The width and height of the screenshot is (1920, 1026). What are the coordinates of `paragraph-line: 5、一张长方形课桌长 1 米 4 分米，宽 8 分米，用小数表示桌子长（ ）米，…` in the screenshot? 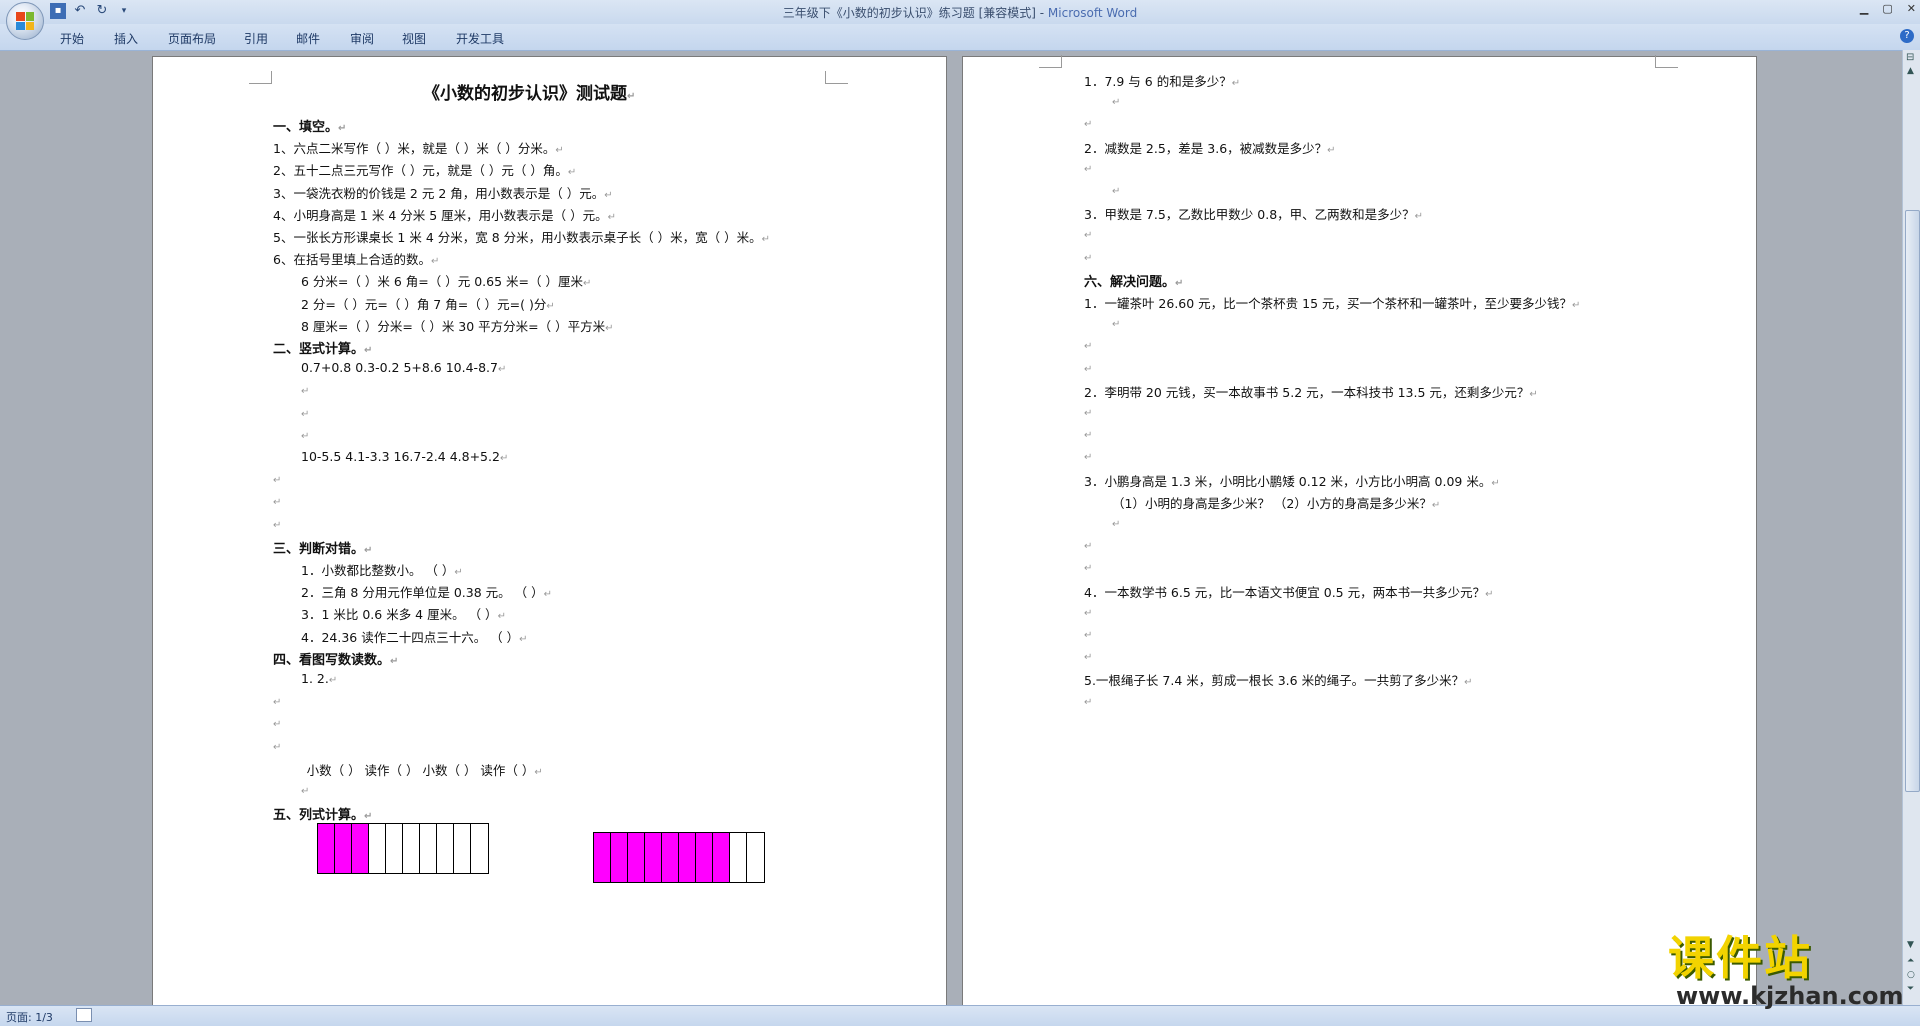 It's located at (521, 237).